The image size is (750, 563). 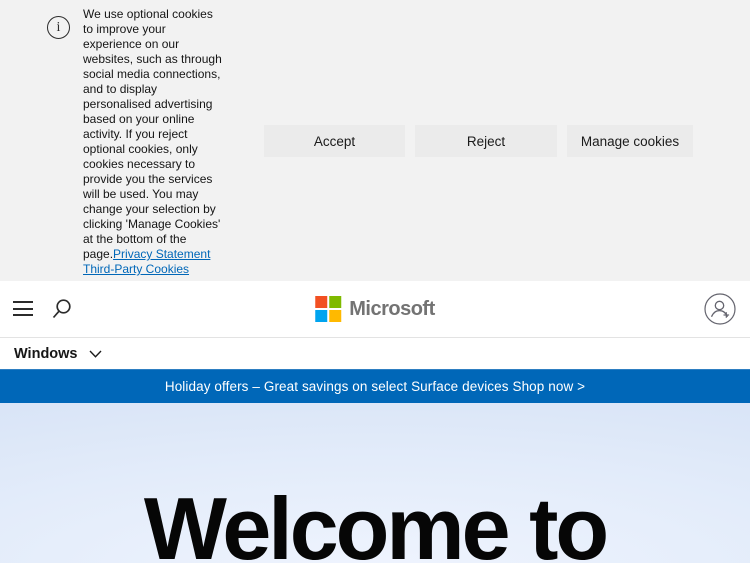 I want to click on chevron-down-icon, so click(x=95, y=354).